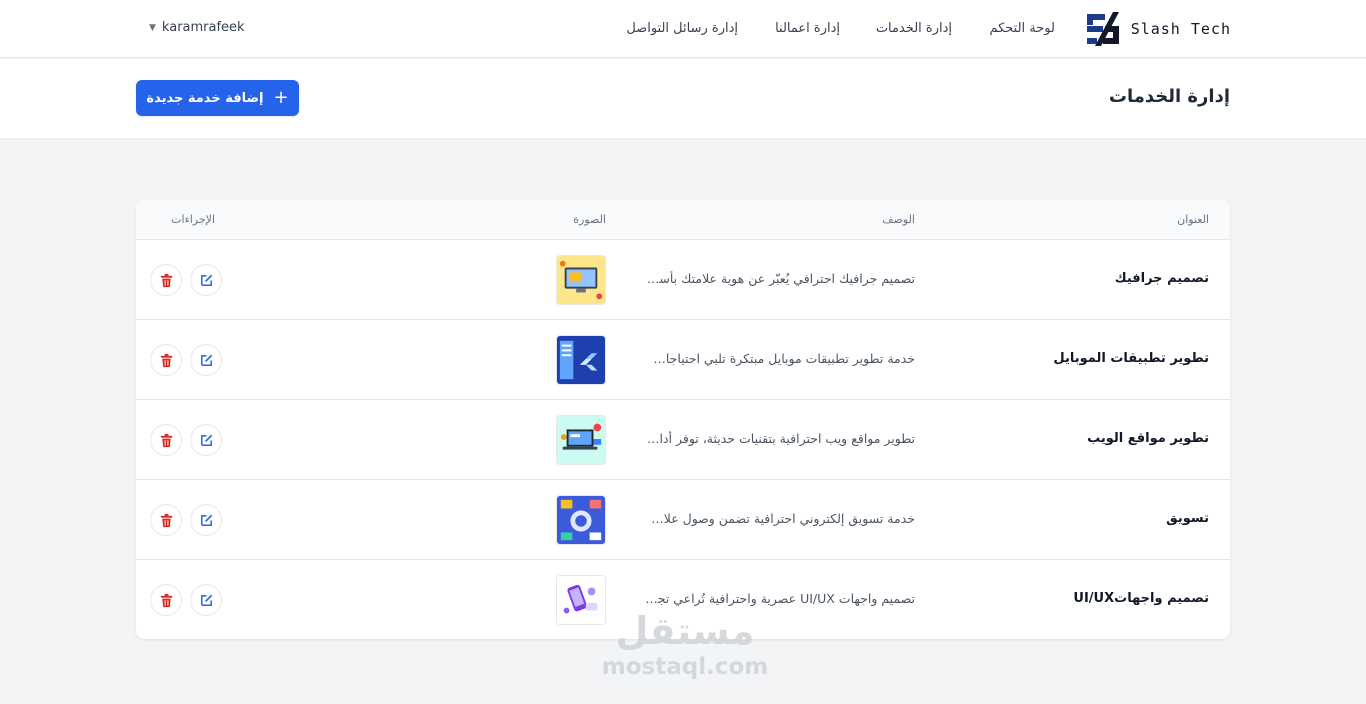 Image resolution: width=1366 pixels, height=704 pixels. I want to click on service-title: تصميم واجهاتUI/UX, so click(1141, 598).